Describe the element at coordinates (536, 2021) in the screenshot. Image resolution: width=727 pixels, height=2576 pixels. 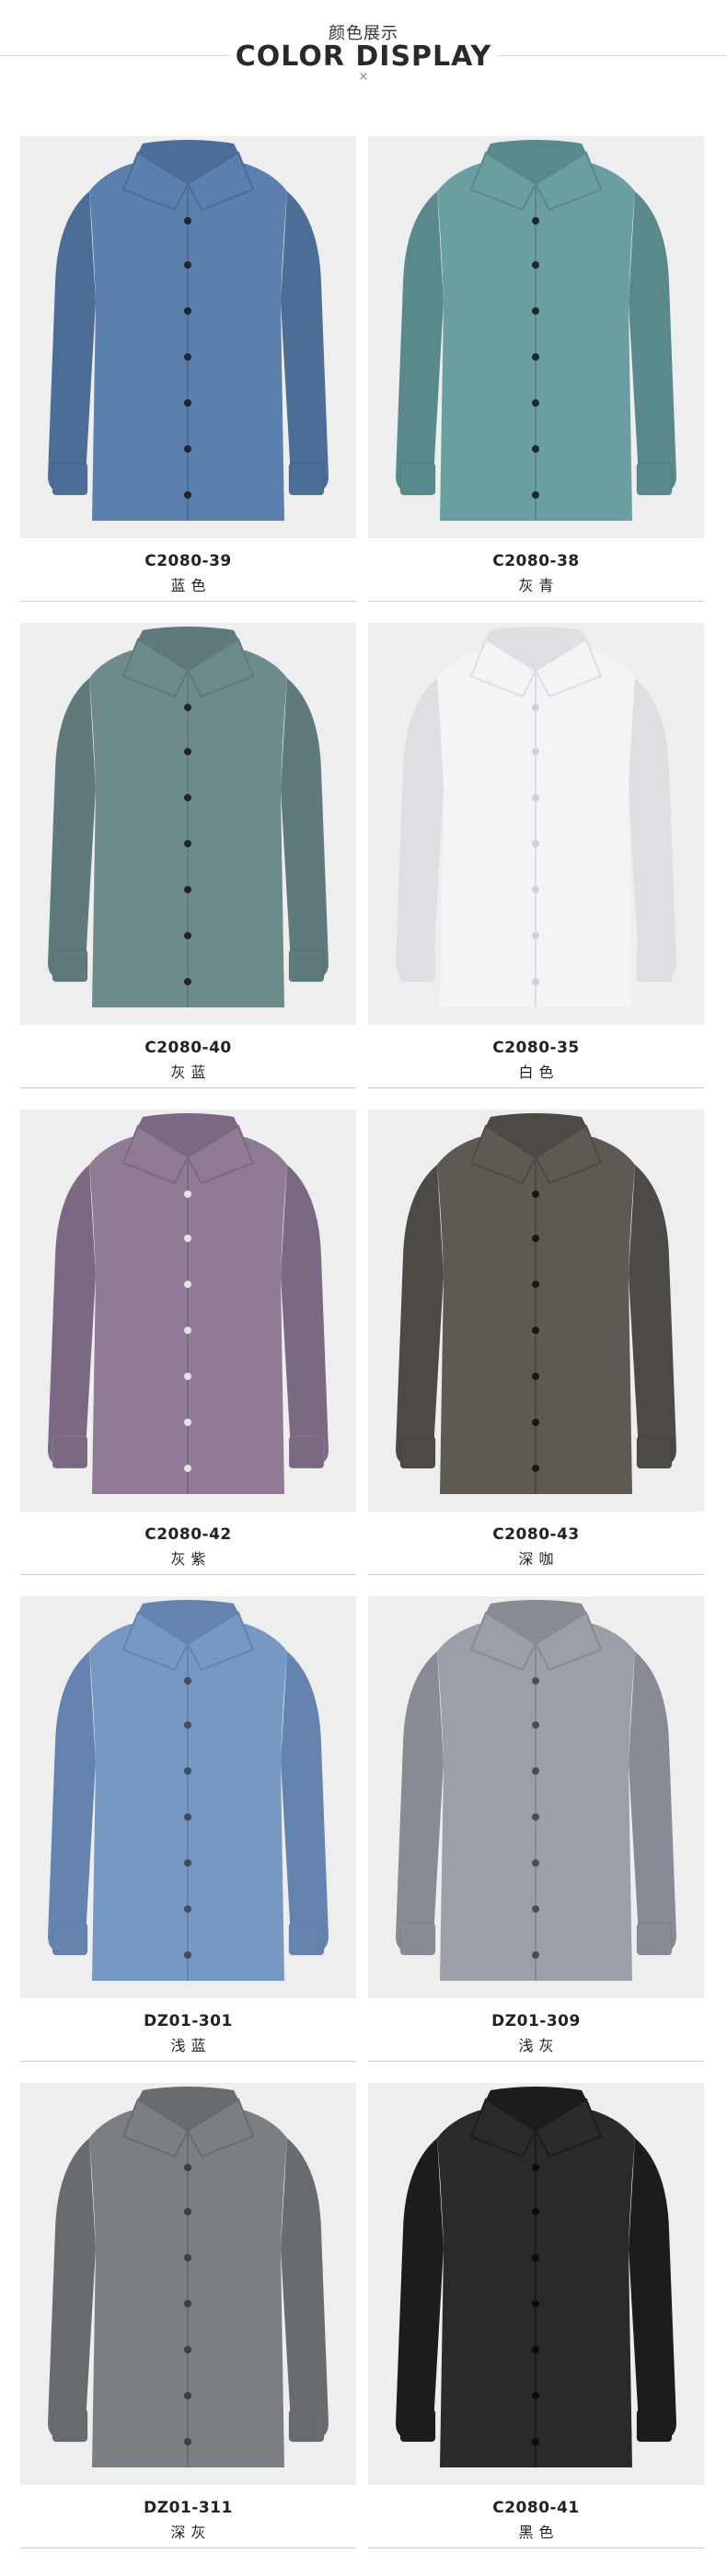
I see `color-code: DZ01-309` at that location.